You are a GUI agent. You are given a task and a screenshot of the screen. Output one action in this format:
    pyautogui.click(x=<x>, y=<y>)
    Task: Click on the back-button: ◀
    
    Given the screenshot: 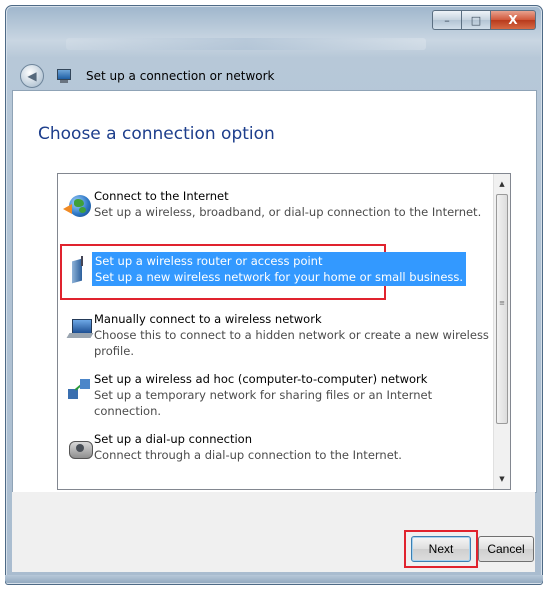 What is the action you would take?
    pyautogui.click(x=32, y=76)
    